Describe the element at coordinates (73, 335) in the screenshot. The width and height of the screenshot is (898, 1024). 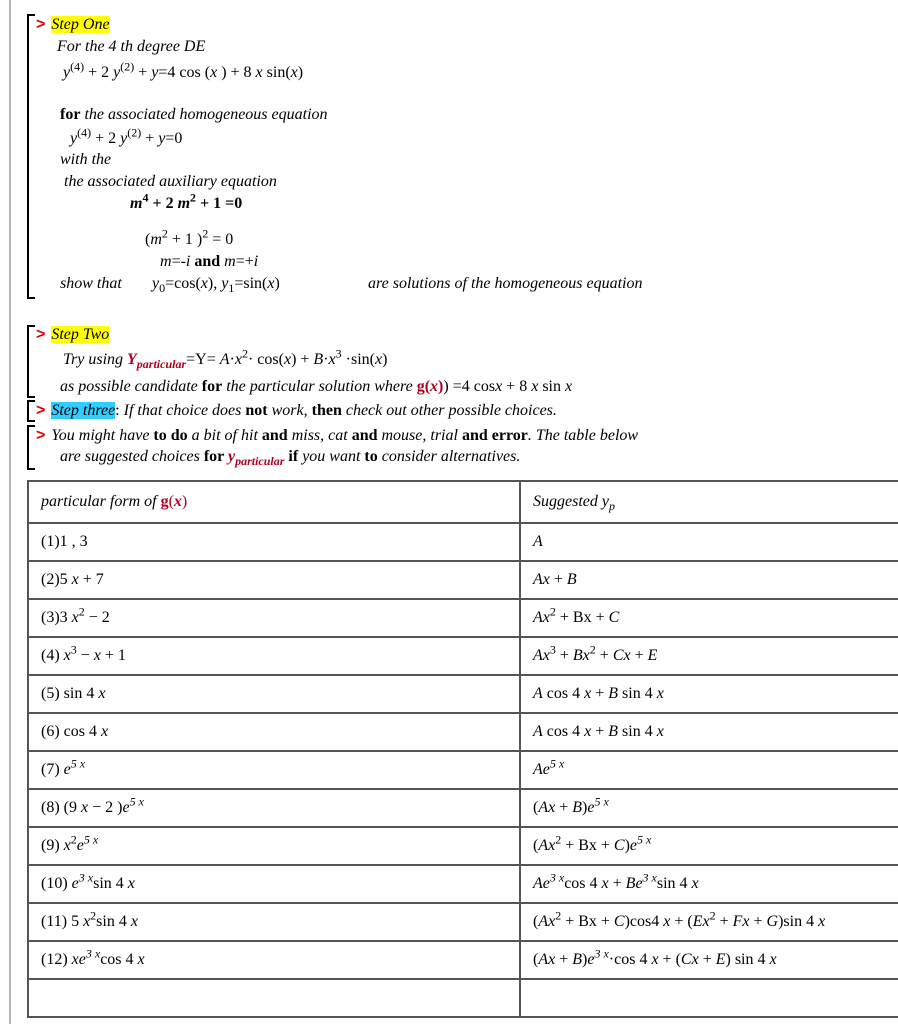
I see `step-two-title: > Step Two` at that location.